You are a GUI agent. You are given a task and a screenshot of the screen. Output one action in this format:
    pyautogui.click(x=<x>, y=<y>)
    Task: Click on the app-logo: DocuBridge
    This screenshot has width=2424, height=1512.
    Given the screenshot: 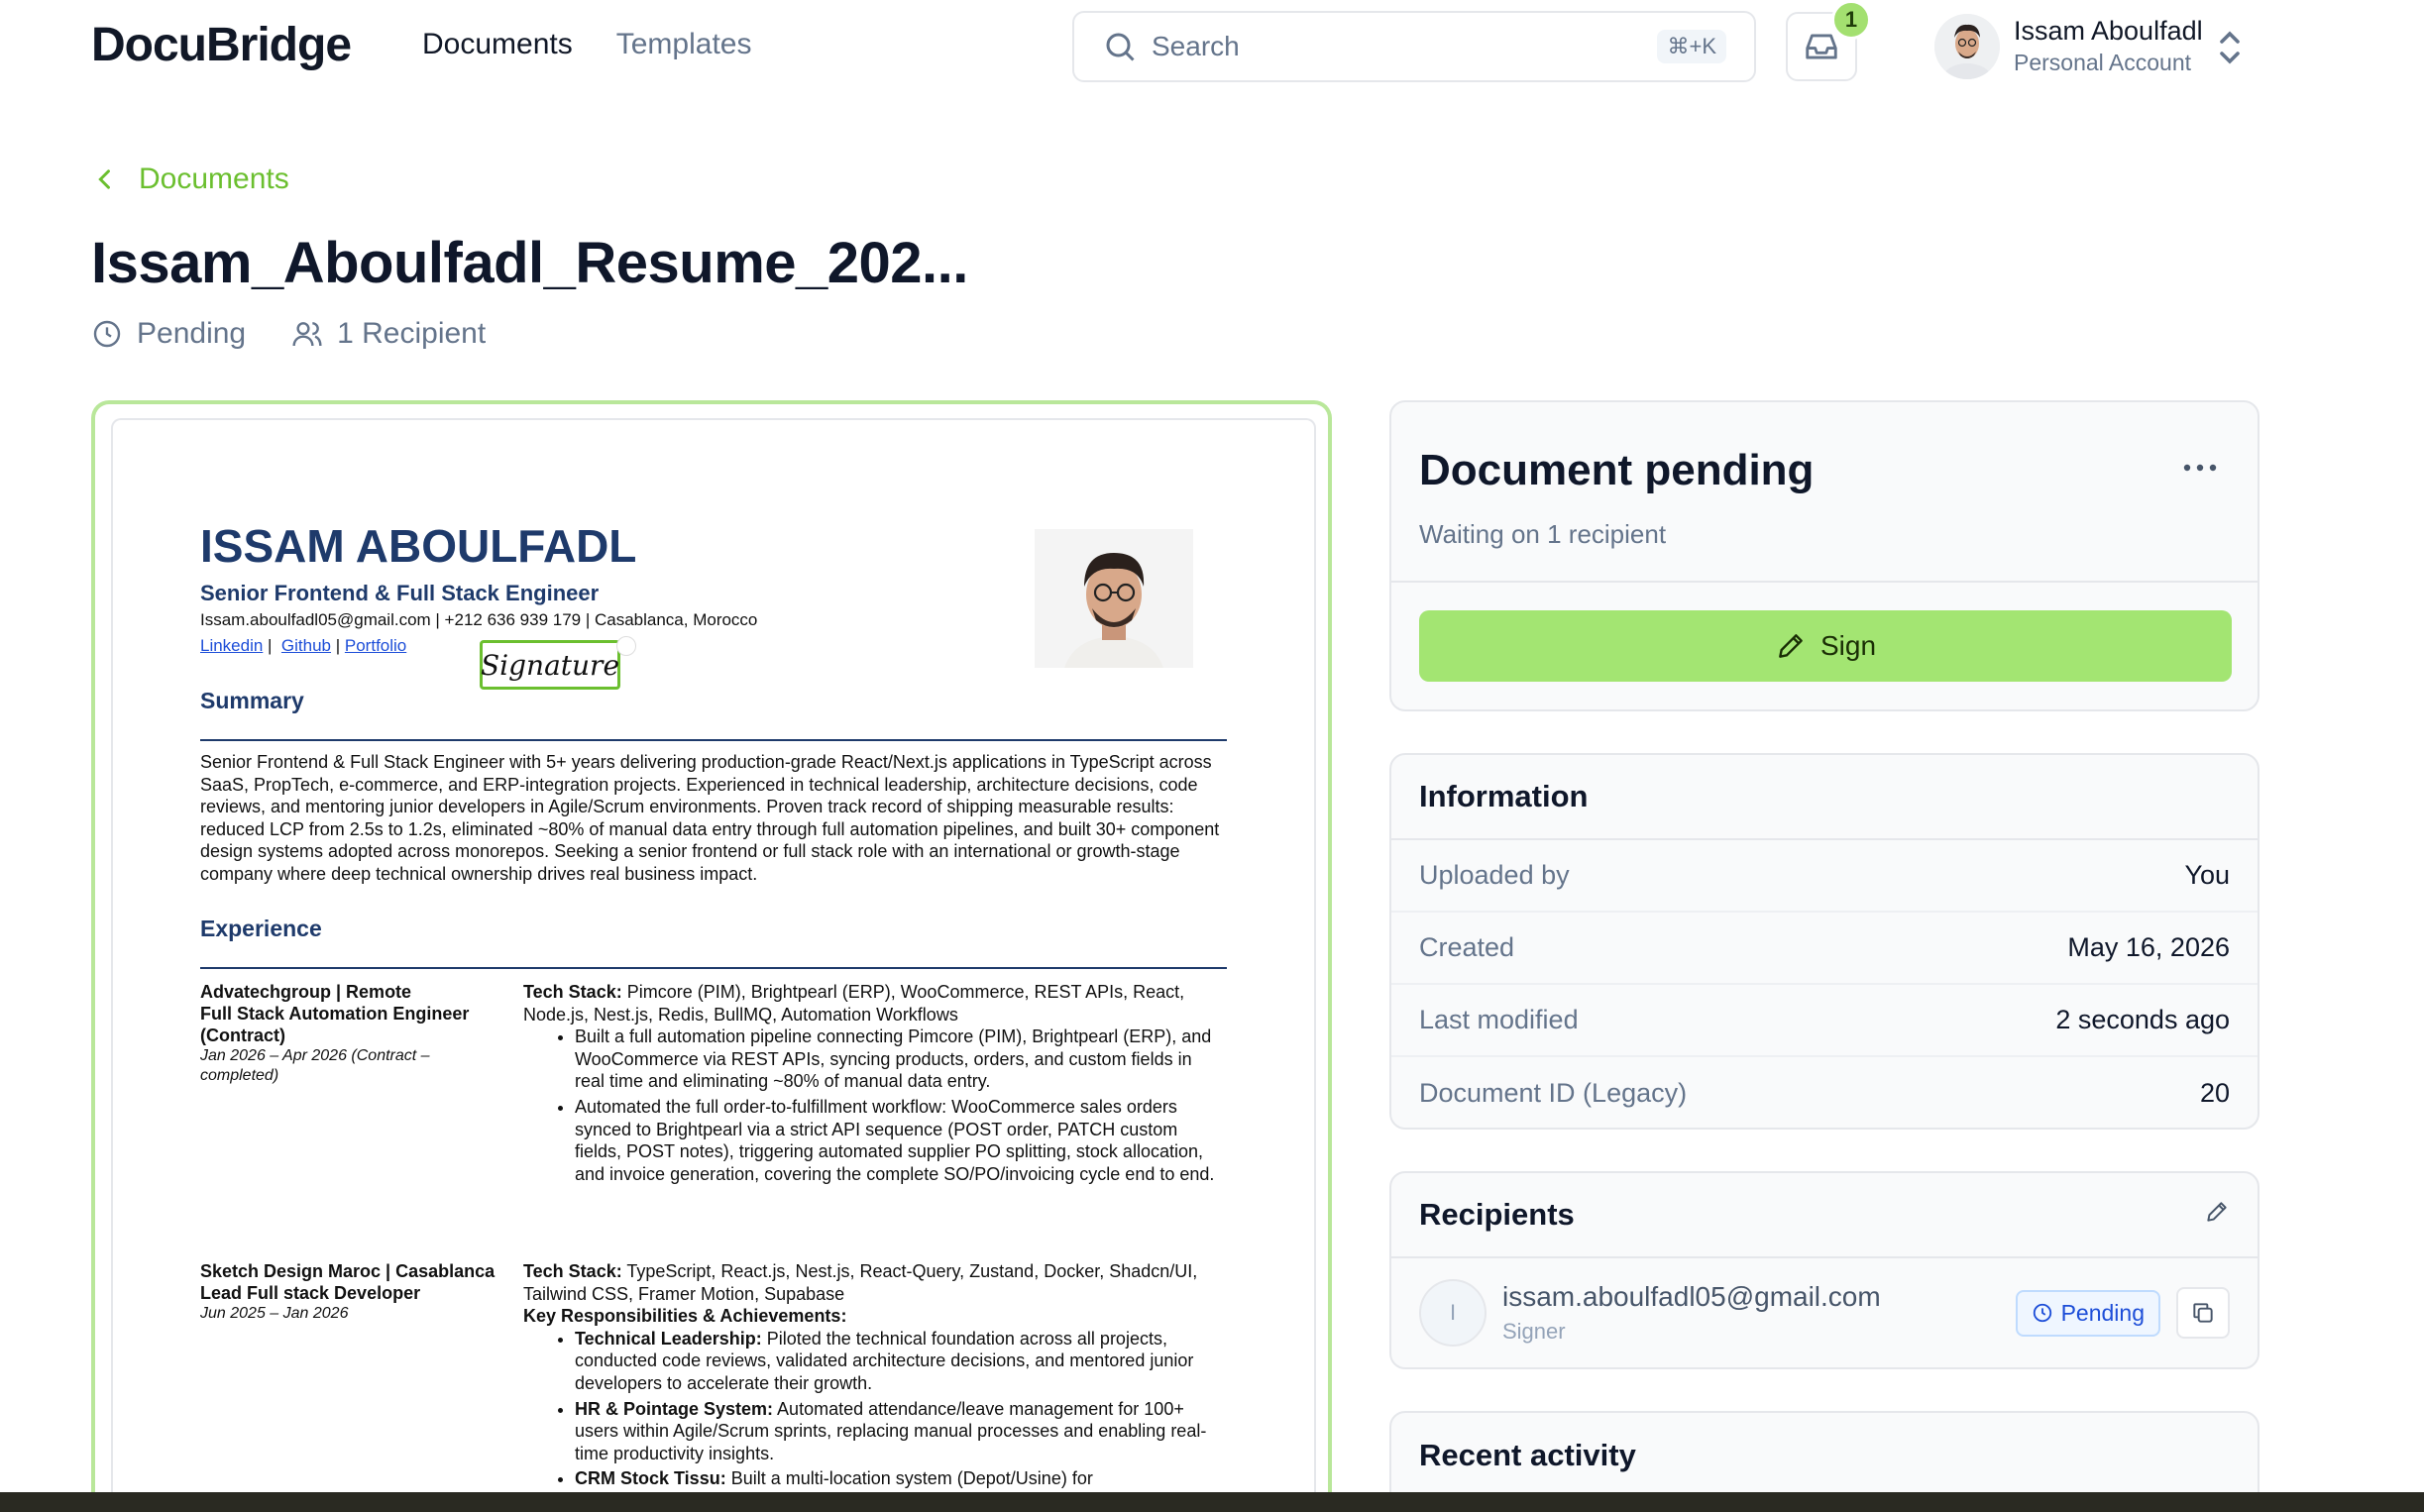 What is the action you would take?
    pyautogui.click(x=222, y=45)
    